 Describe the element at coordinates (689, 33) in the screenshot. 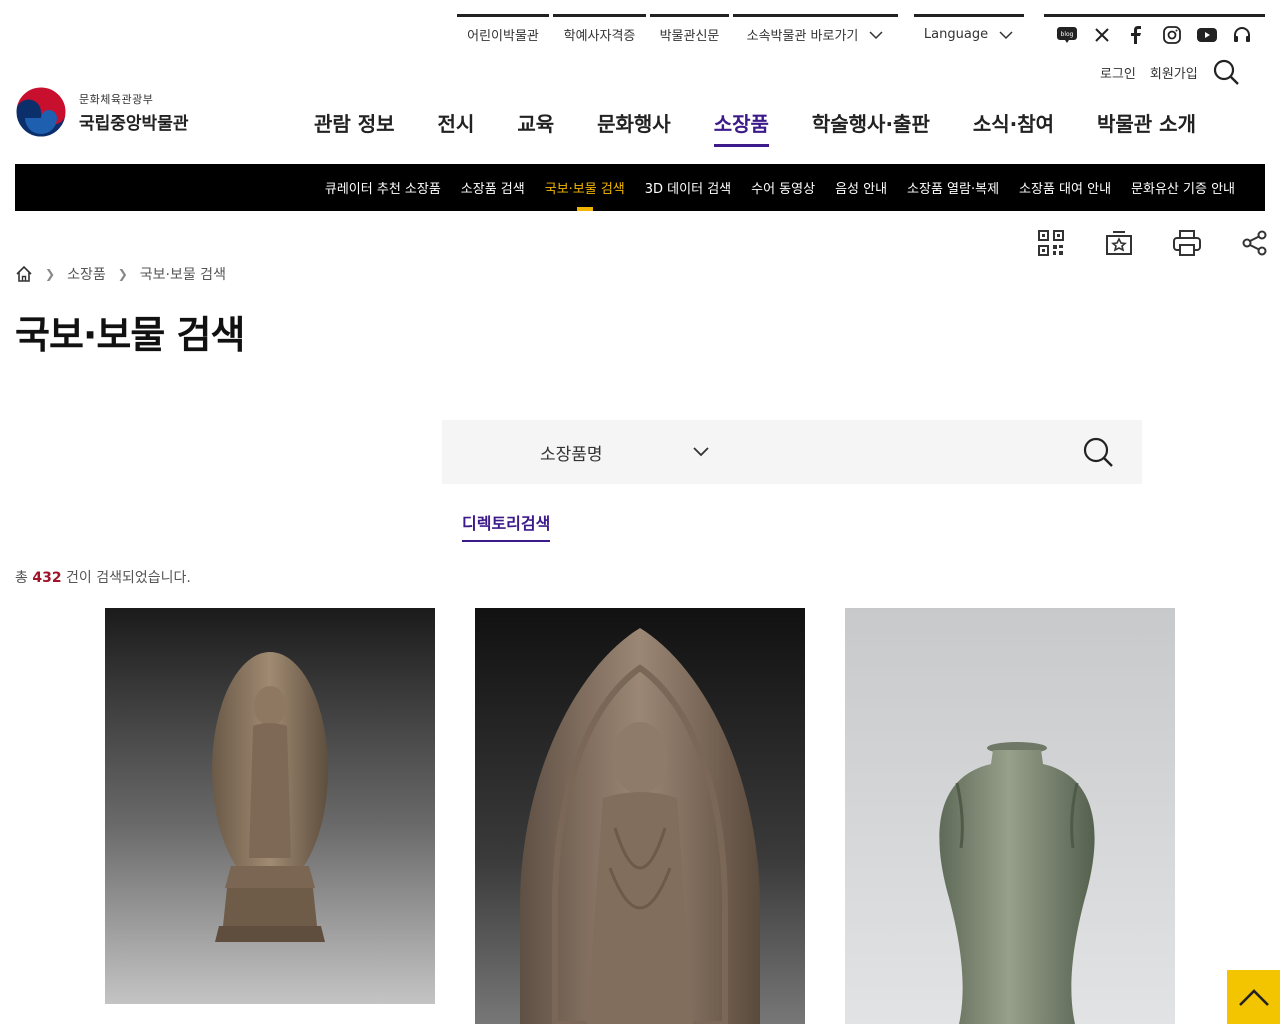

I see `util-link-newspaper: 박물관신문` at that location.